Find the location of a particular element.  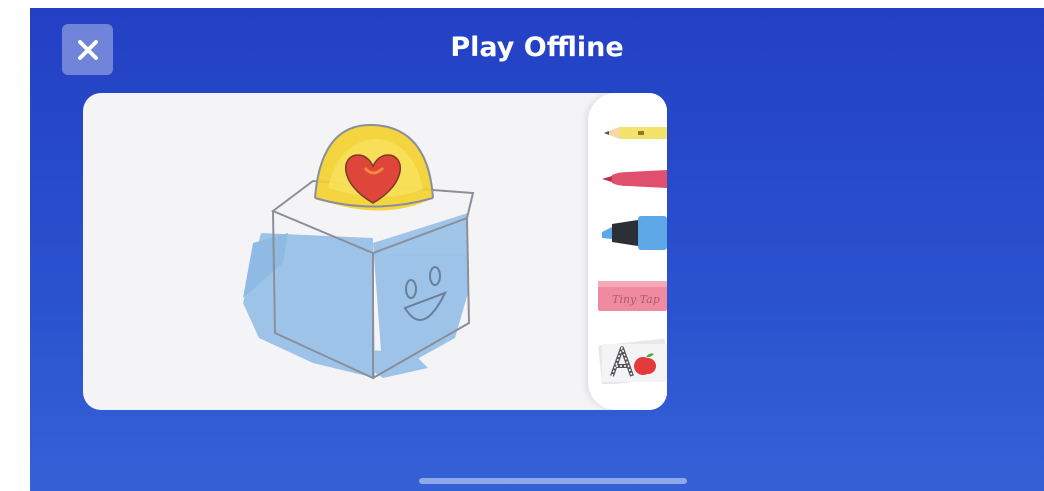

highlighter-icon is located at coordinates (634, 233).